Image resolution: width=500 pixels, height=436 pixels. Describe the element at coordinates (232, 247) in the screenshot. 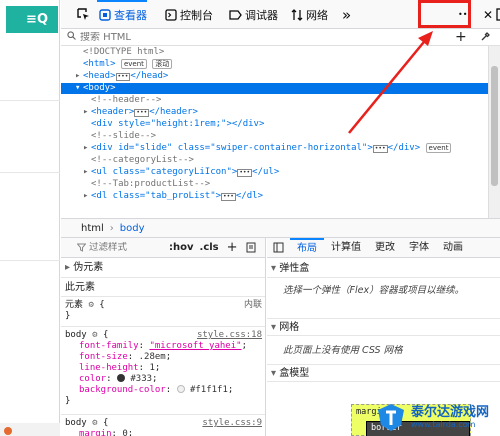

I see `add-rule-button: +` at that location.